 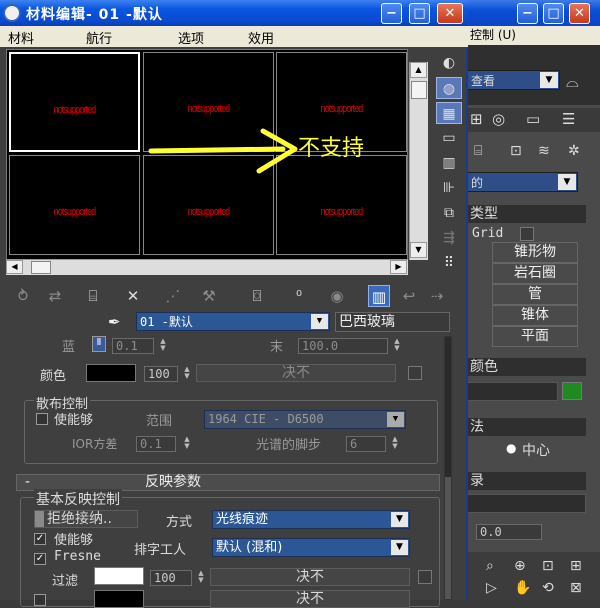 I want to click on display-tab-icon: ▭, so click(x=533, y=119).